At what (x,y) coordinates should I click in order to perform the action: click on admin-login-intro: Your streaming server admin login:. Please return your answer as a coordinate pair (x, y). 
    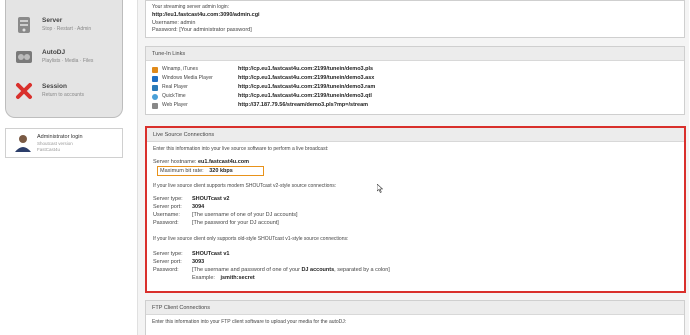
    Looking at the image, I should click on (191, 7).